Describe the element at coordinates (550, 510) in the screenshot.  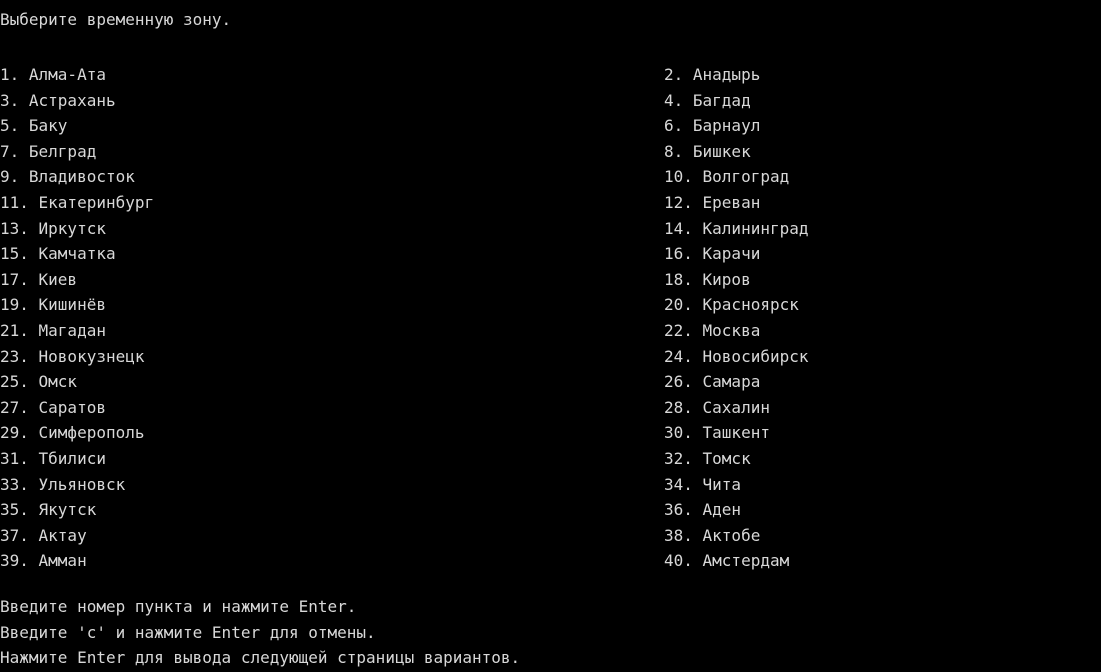
I see `option-row: 35. Якутск 36. Аден` at that location.